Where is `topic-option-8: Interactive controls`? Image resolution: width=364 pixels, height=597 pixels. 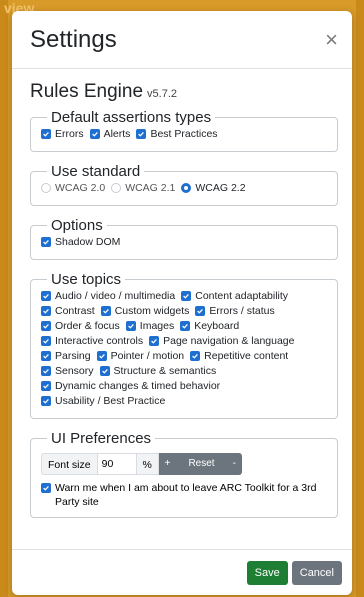 topic-option-8: Interactive controls is located at coordinates (92, 341).